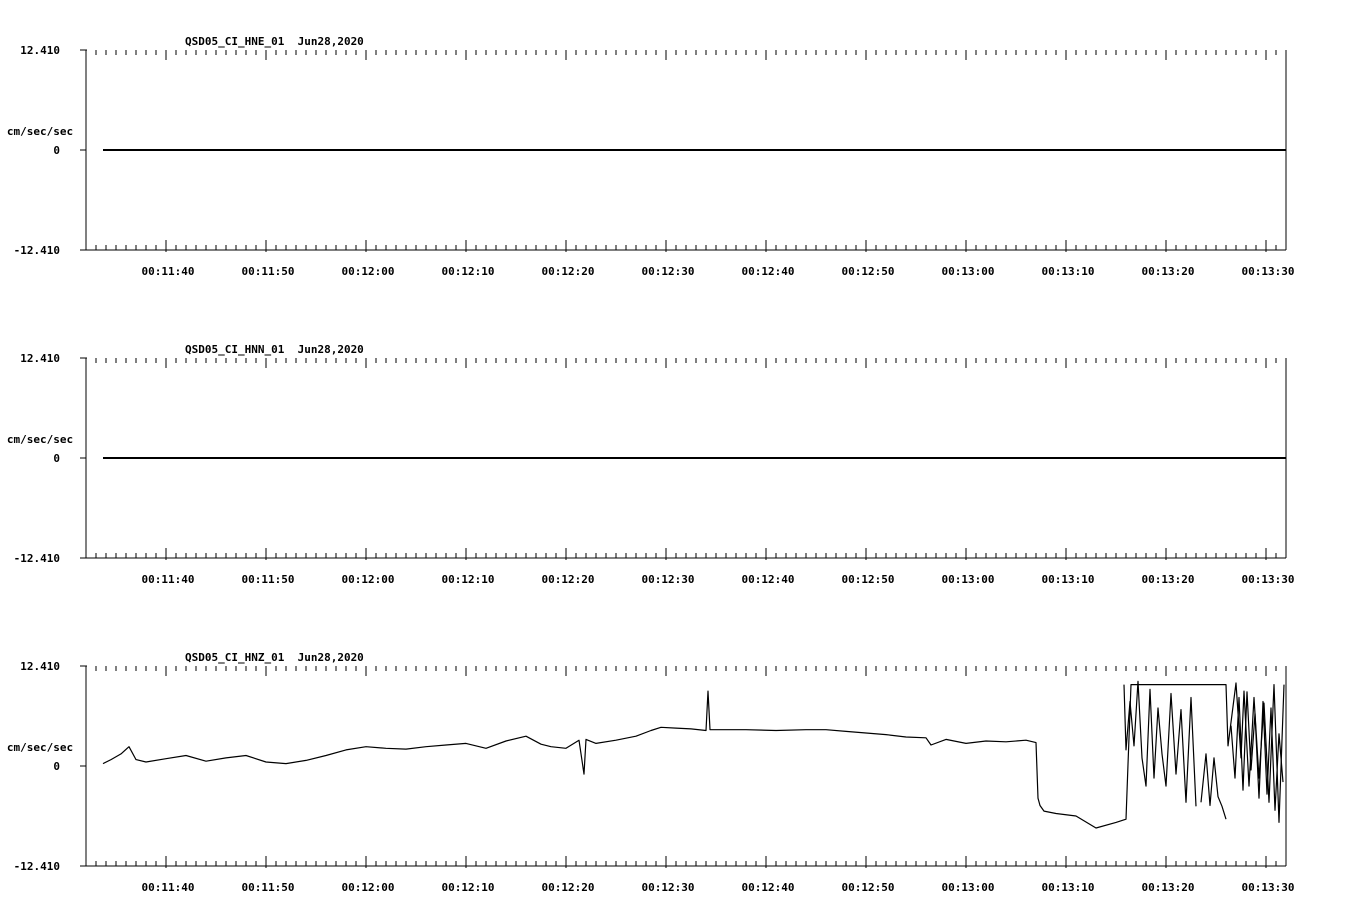 This screenshot has width=1358, height=924. I want to click on chart-title: QSD05_CI_HNN_01 Jun28,2020, so click(274, 349).